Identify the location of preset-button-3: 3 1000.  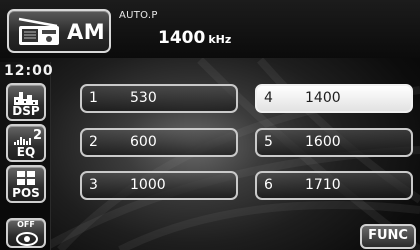
(159, 185).